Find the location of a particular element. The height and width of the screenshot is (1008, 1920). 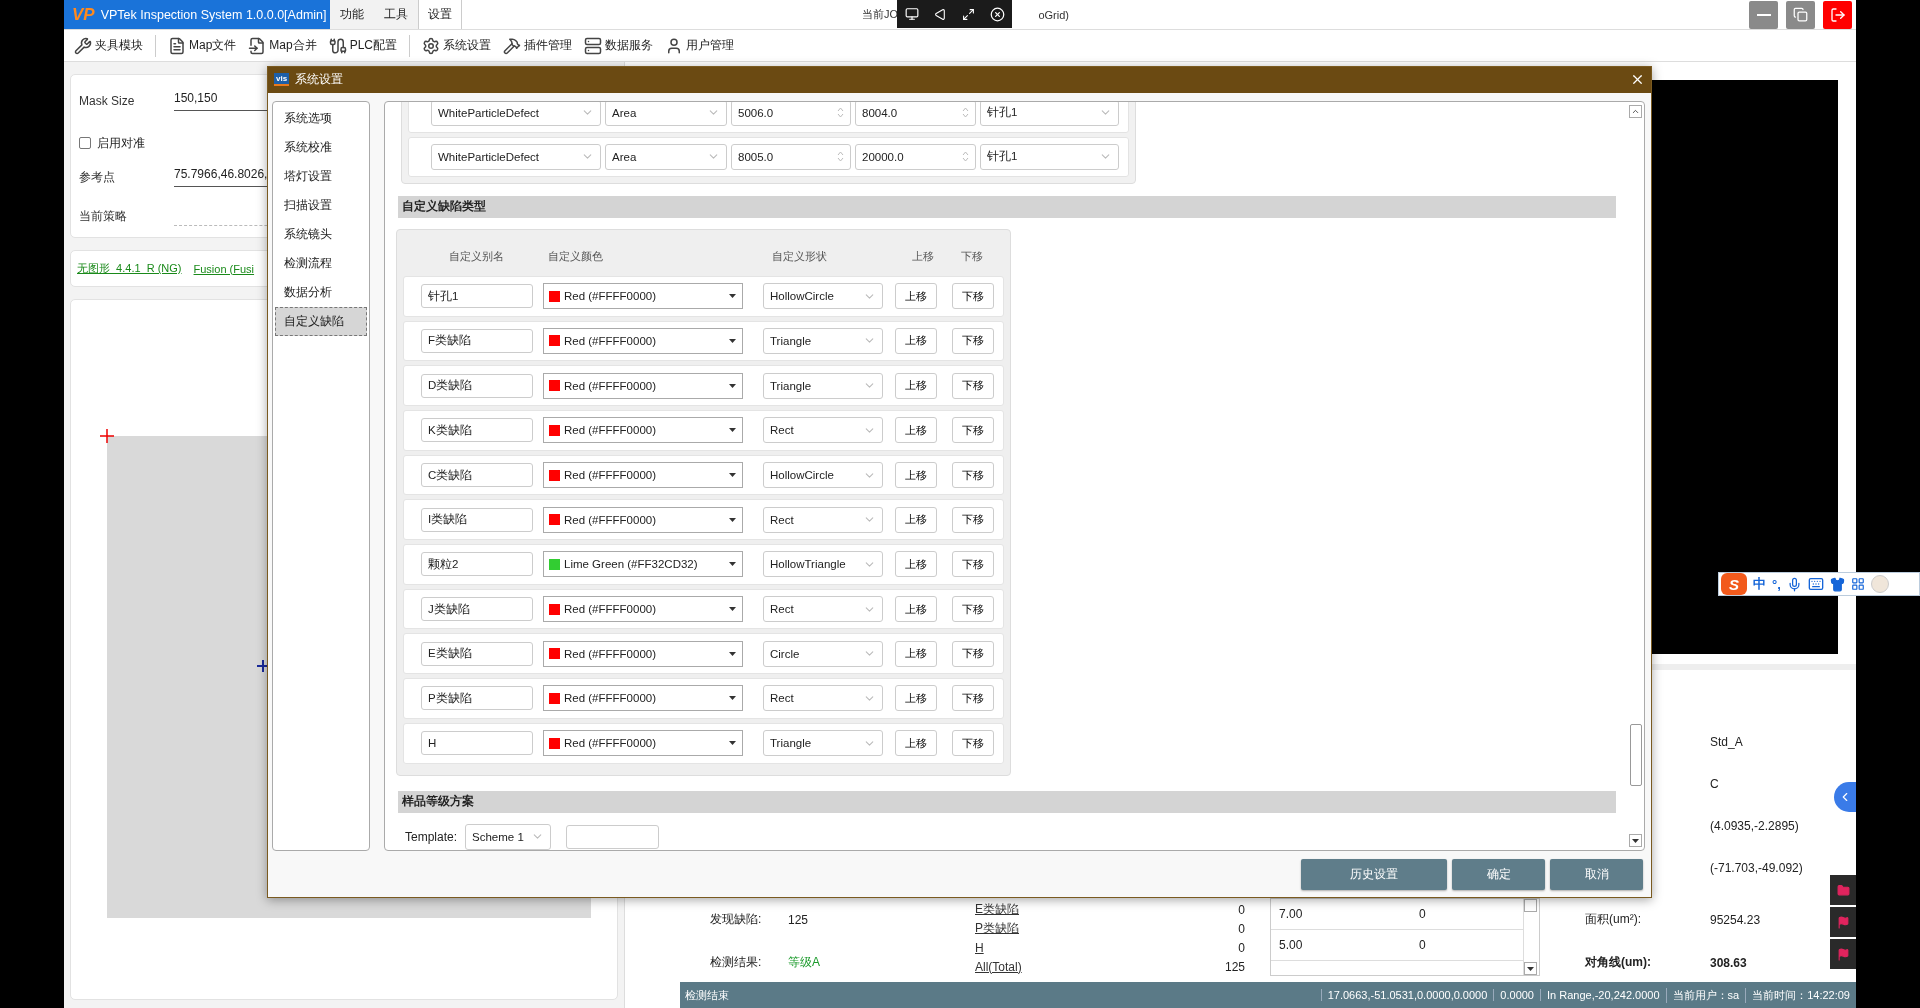

result-link: Fusion (Fusi is located at coordinates (224, 268).